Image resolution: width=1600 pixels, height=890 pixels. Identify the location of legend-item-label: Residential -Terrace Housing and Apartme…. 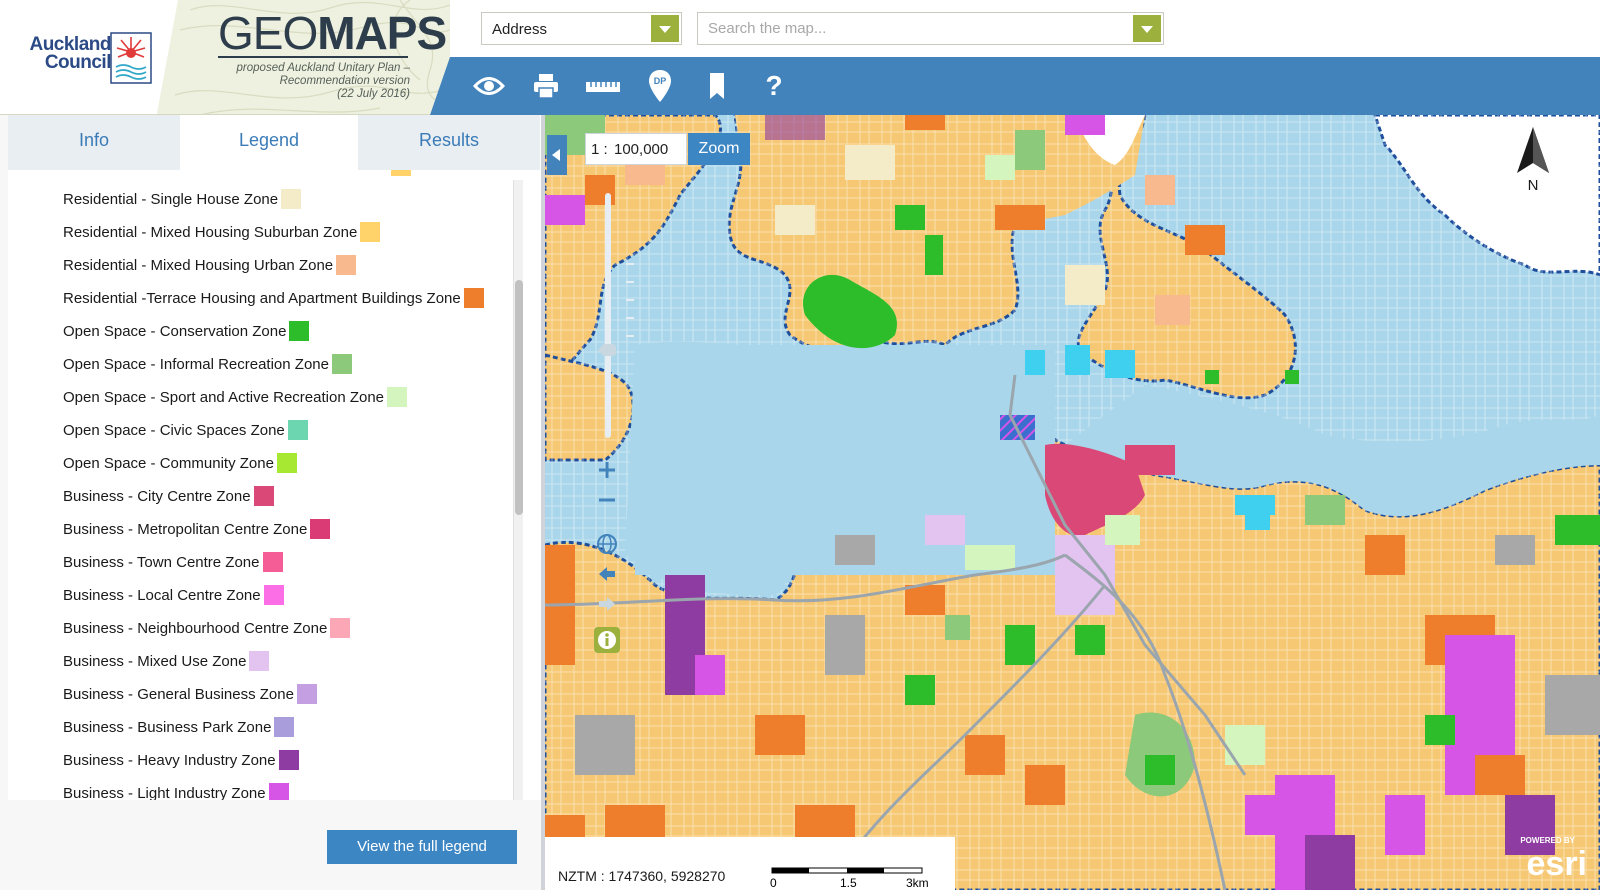
(262, 298).